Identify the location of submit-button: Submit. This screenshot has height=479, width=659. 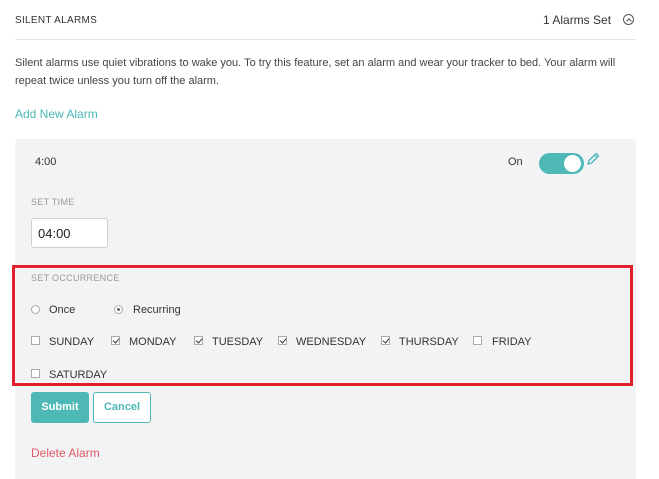
(60, 407).